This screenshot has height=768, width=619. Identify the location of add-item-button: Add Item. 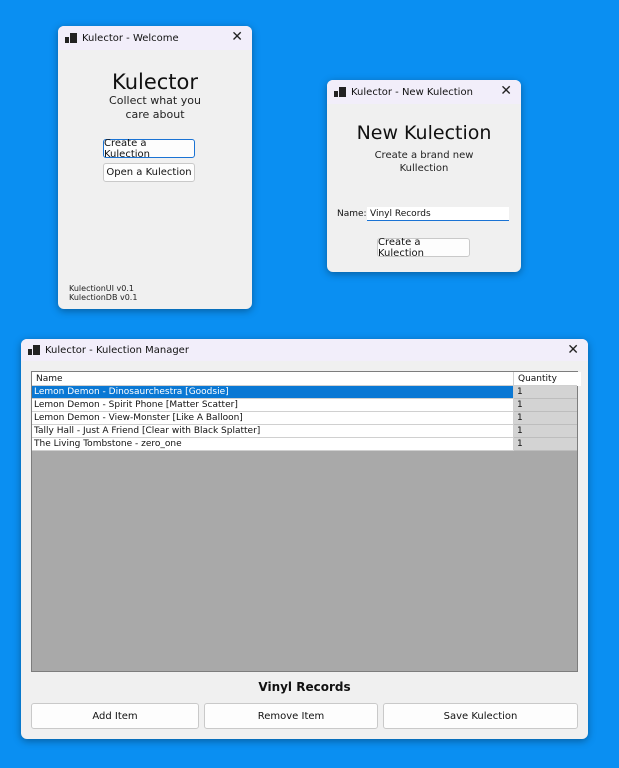
(115, 716).